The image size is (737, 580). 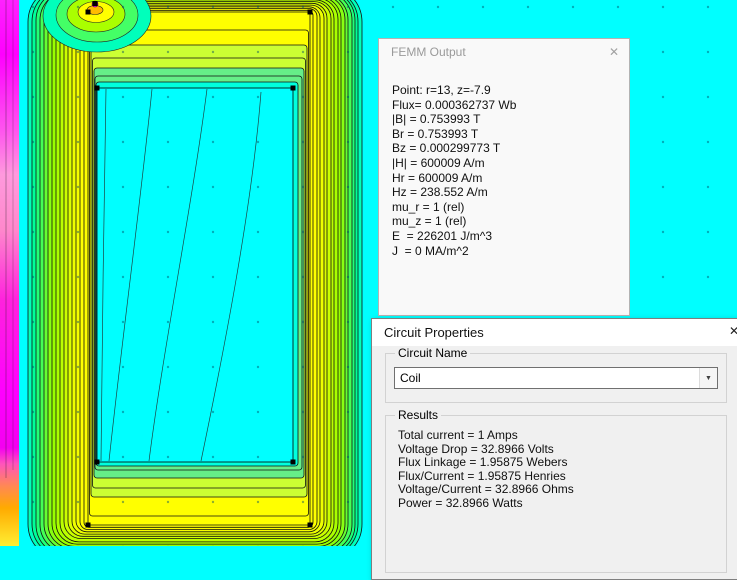 What do you see at coordinates (433, 353) in the screenshot?
I see `circuit-name-label: Circuit Name` at bounding box center [433, 353].